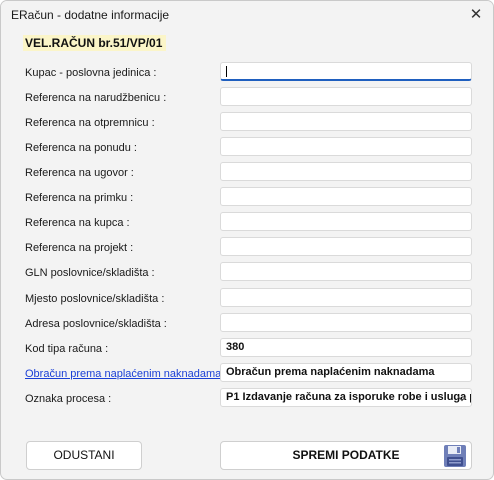 This screenshot has height=480, width=494. I want to click on field-label-mjesto-poslovnice: Mjesto poslovnice/skladišta :, so click(95, 299).